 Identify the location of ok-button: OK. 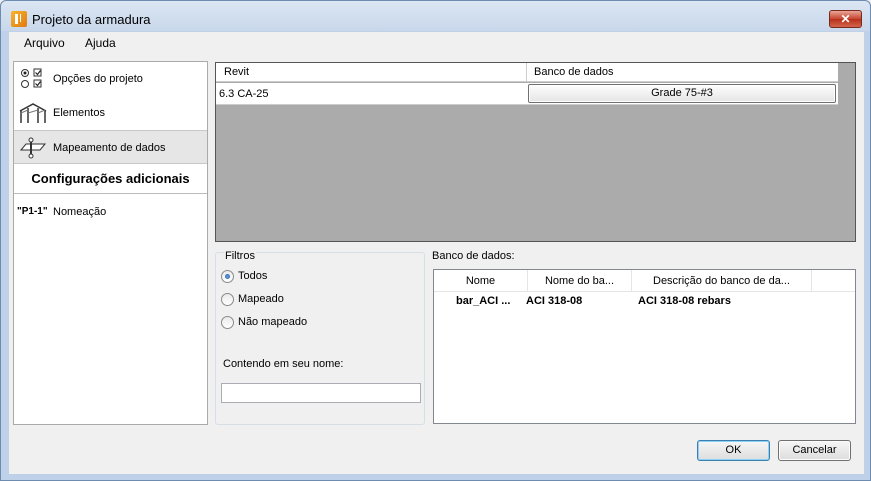
(733, 450).